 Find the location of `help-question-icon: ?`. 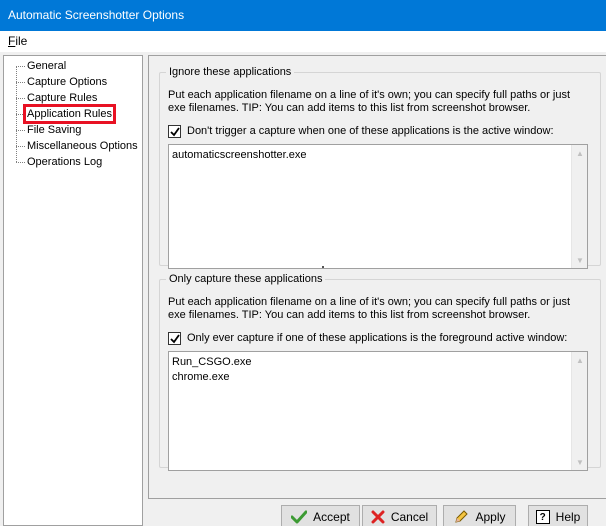

help-question-icon: ? is located at coordinates (542, 517).